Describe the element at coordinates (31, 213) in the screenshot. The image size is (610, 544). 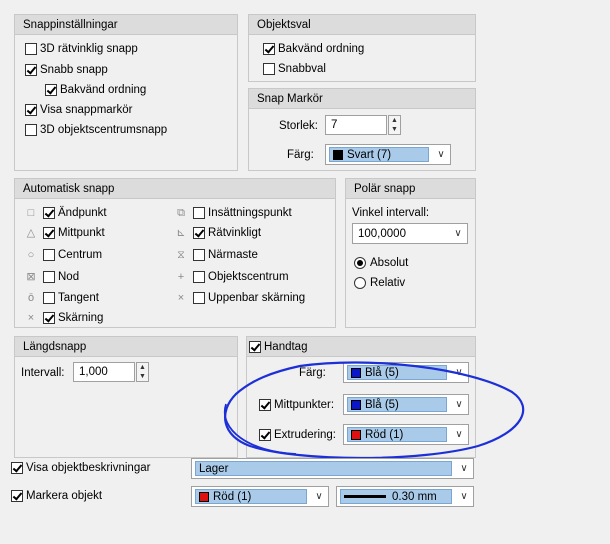
I see `endpoint-icon: □` at that location.